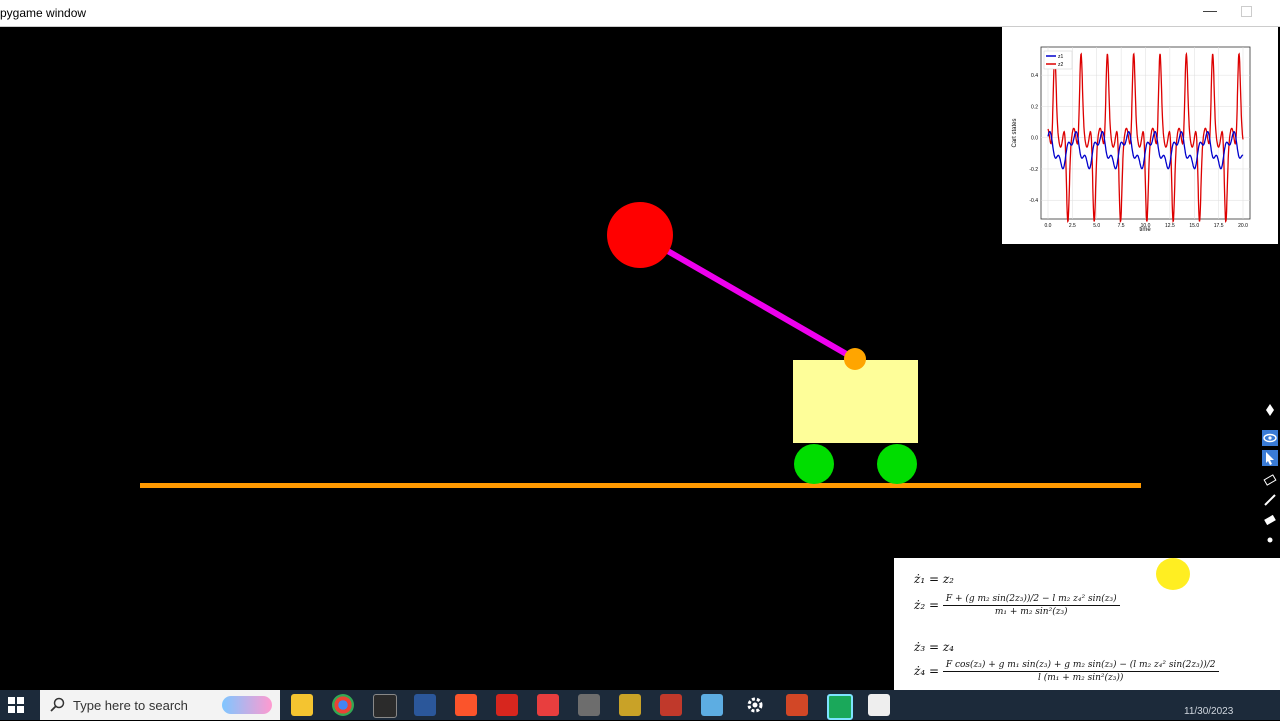 This screenshot has height=721, width=1280. I want to click on cursor-highlight, so click(1173, 574).